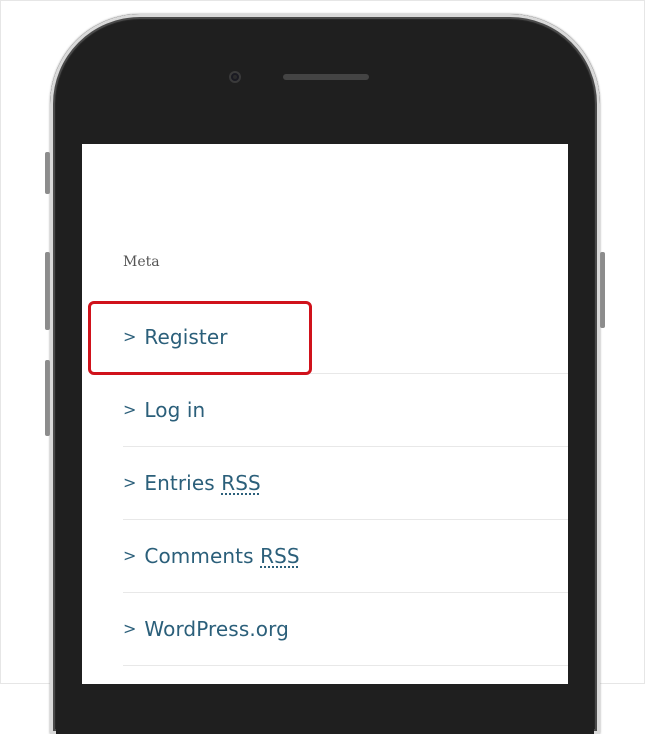  I want to click on meta-link-label: Register, so click(185, 337).